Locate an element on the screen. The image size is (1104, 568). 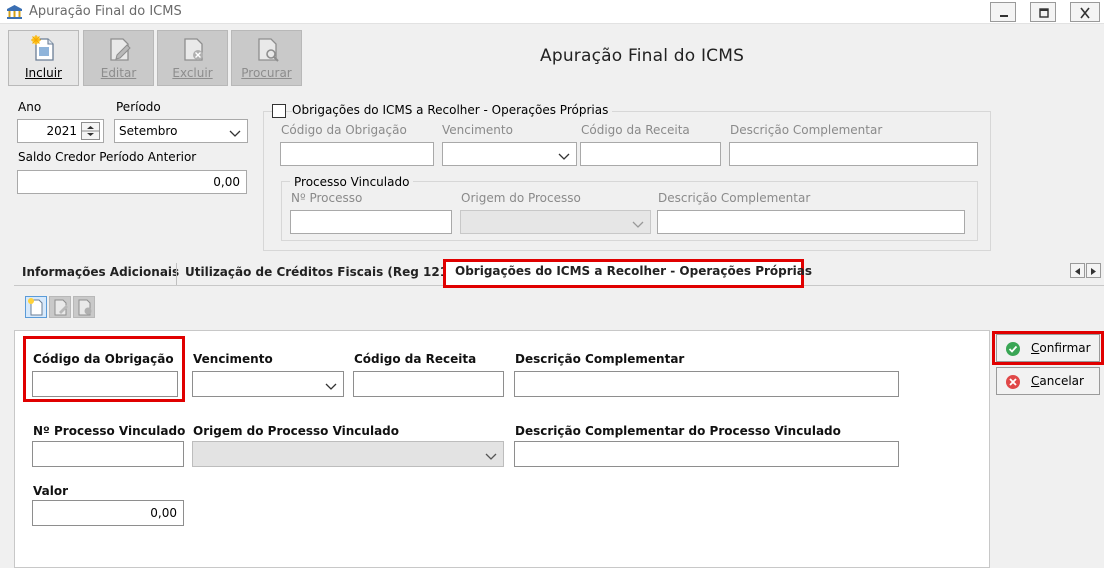
incluir-label: Incluir is located at coordinates (43, 73).